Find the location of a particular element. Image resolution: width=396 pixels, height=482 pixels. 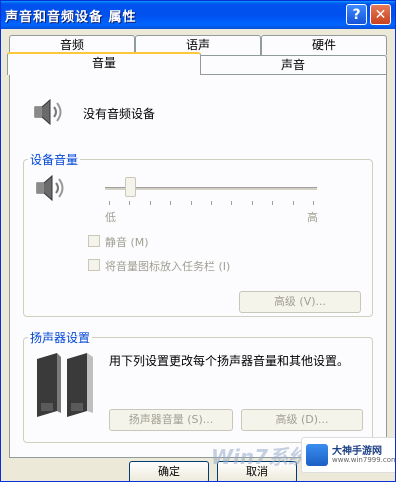

volume-slider-thumb is located at coordinates (130, 187).